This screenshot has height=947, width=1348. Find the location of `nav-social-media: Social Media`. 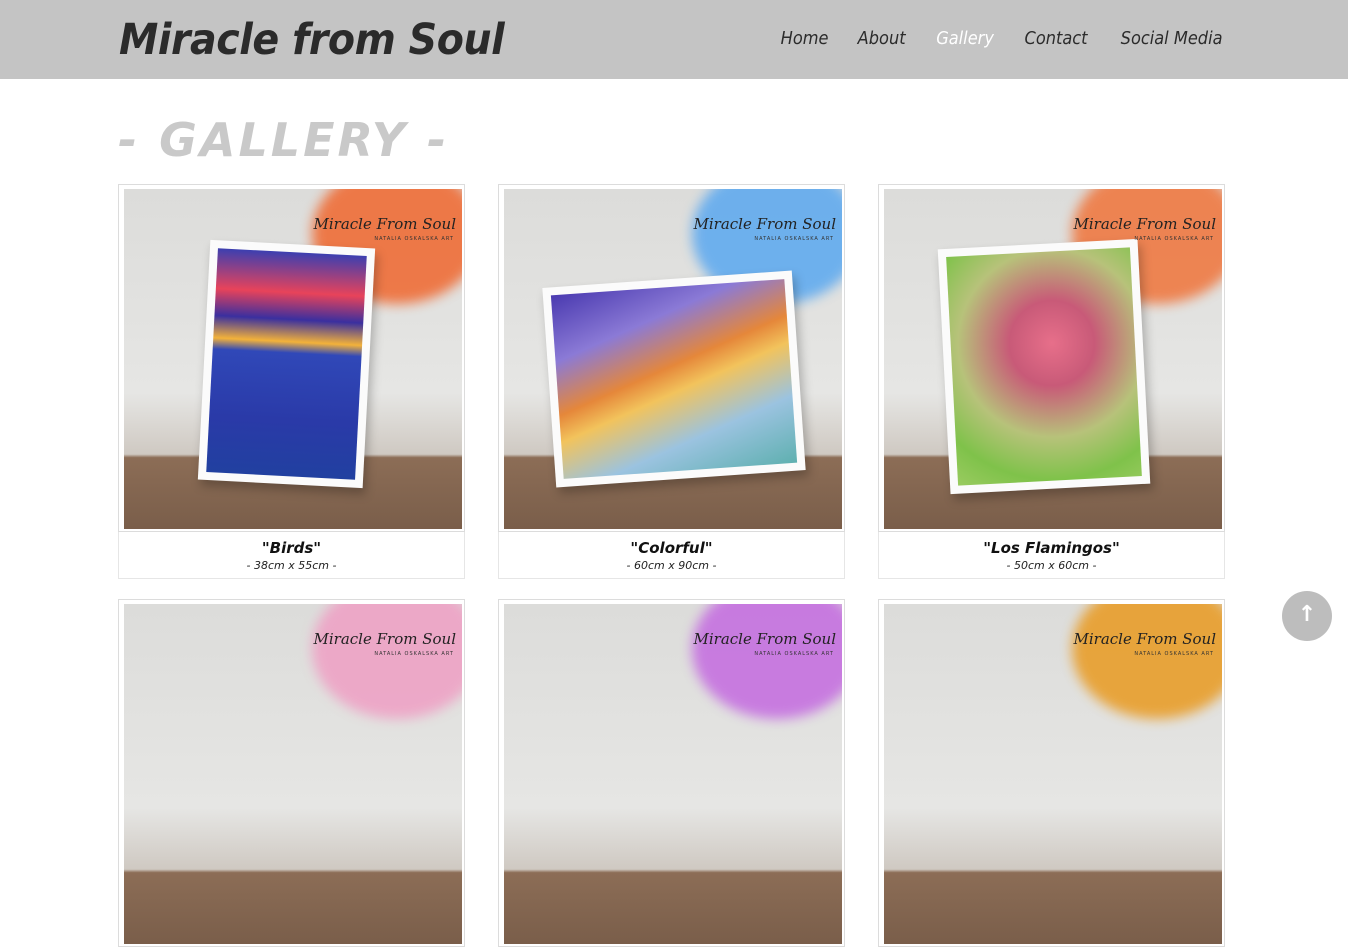

nav-social-media: Social Media is located at coordinates (1172, 39).